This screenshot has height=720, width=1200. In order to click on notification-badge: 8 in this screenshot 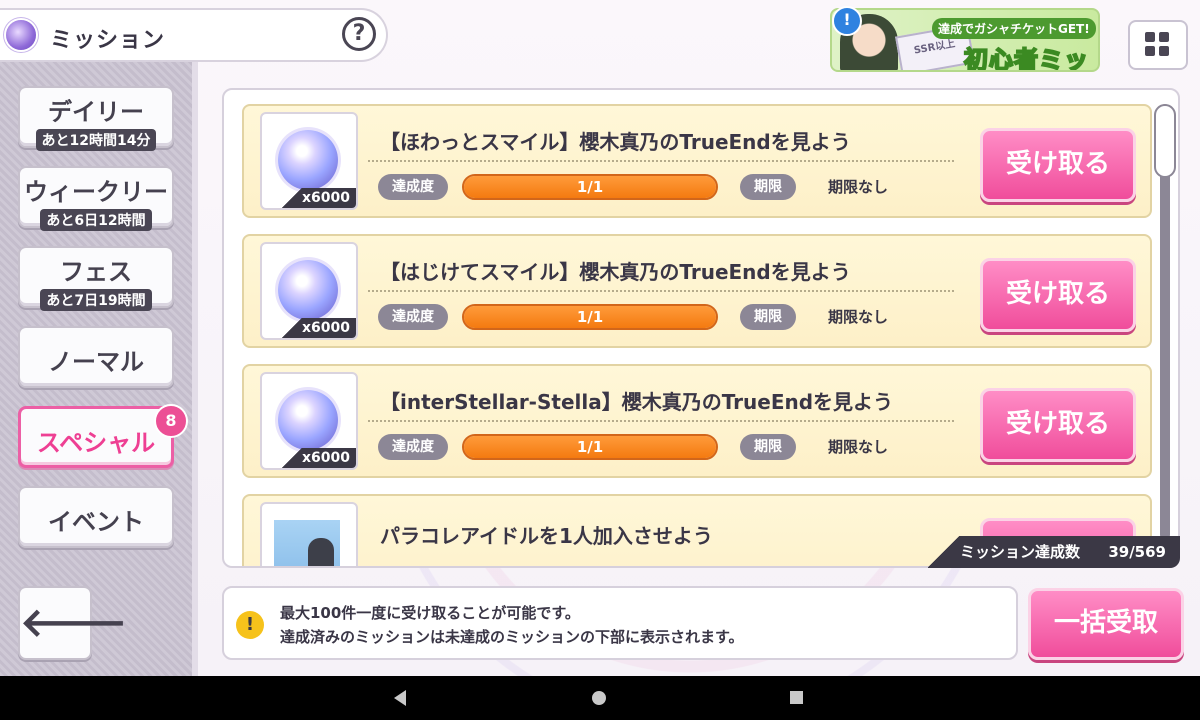, I will do `click(171, 421)`.